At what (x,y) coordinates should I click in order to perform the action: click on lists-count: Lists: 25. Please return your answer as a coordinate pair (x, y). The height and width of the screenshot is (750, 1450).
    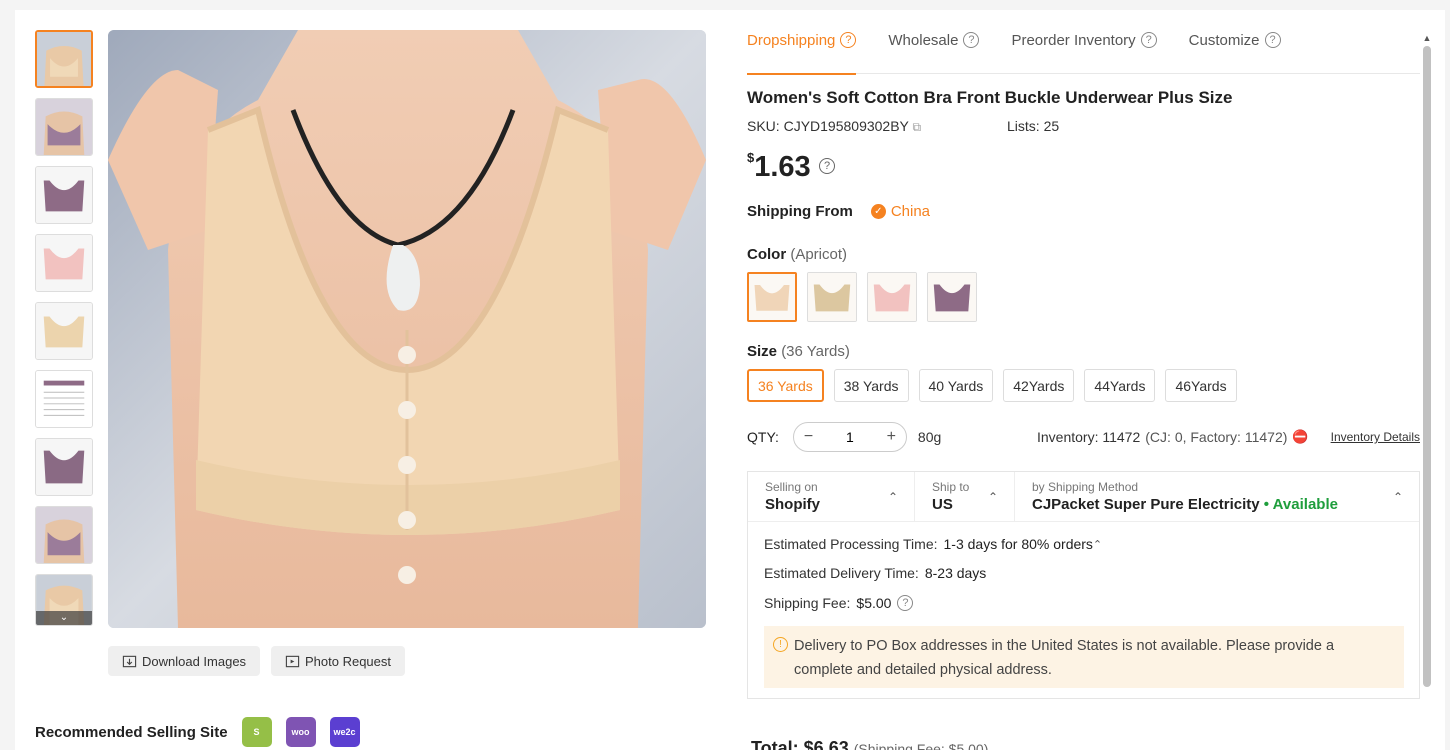
    Looking at the image, I should click on (1033, 126).